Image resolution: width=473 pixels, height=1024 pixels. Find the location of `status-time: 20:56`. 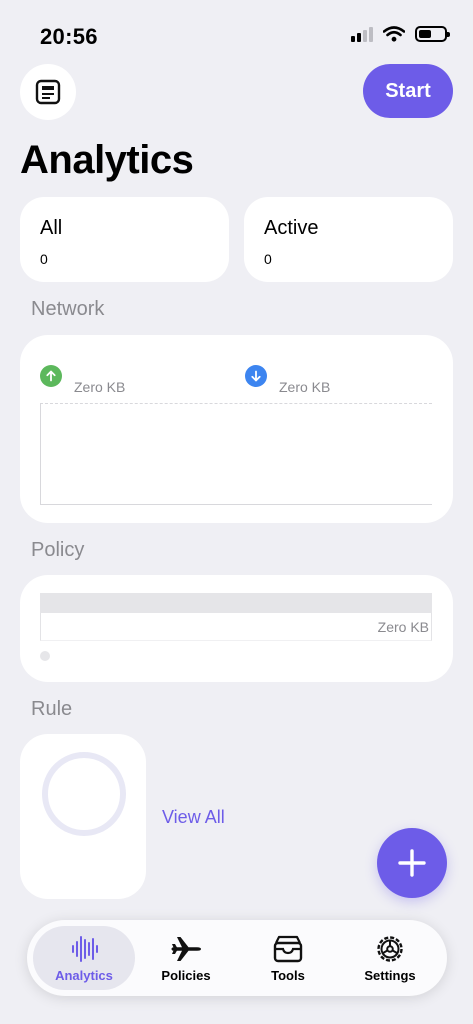

status-time: 20:56 is located at coordinates (69, 36).